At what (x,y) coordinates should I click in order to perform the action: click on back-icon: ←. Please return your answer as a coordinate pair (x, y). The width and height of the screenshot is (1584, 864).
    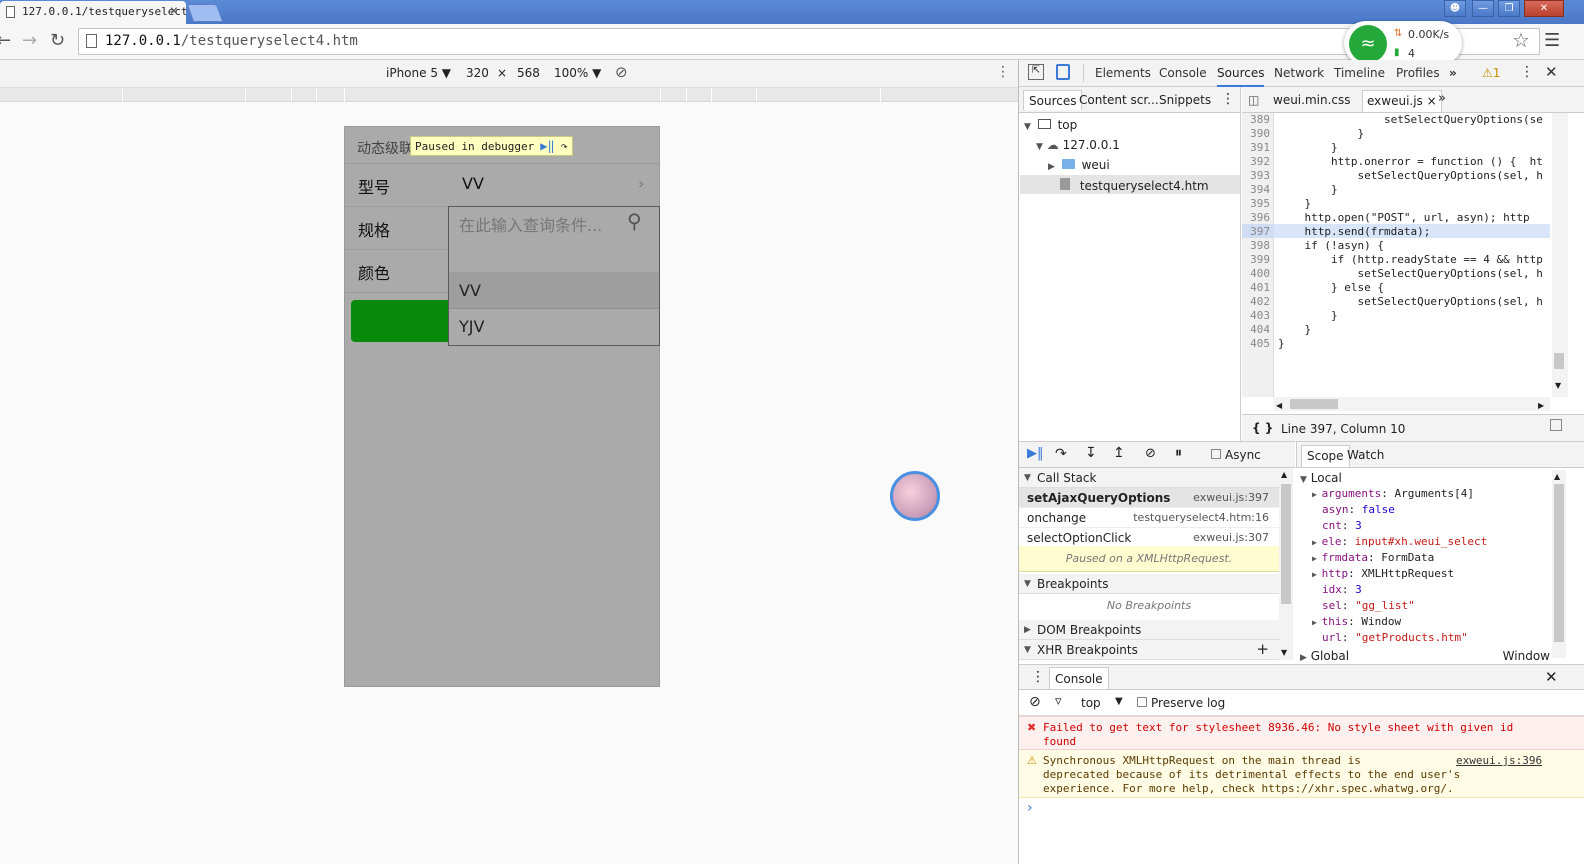
    Looking at the image, I should click on (5, 40).